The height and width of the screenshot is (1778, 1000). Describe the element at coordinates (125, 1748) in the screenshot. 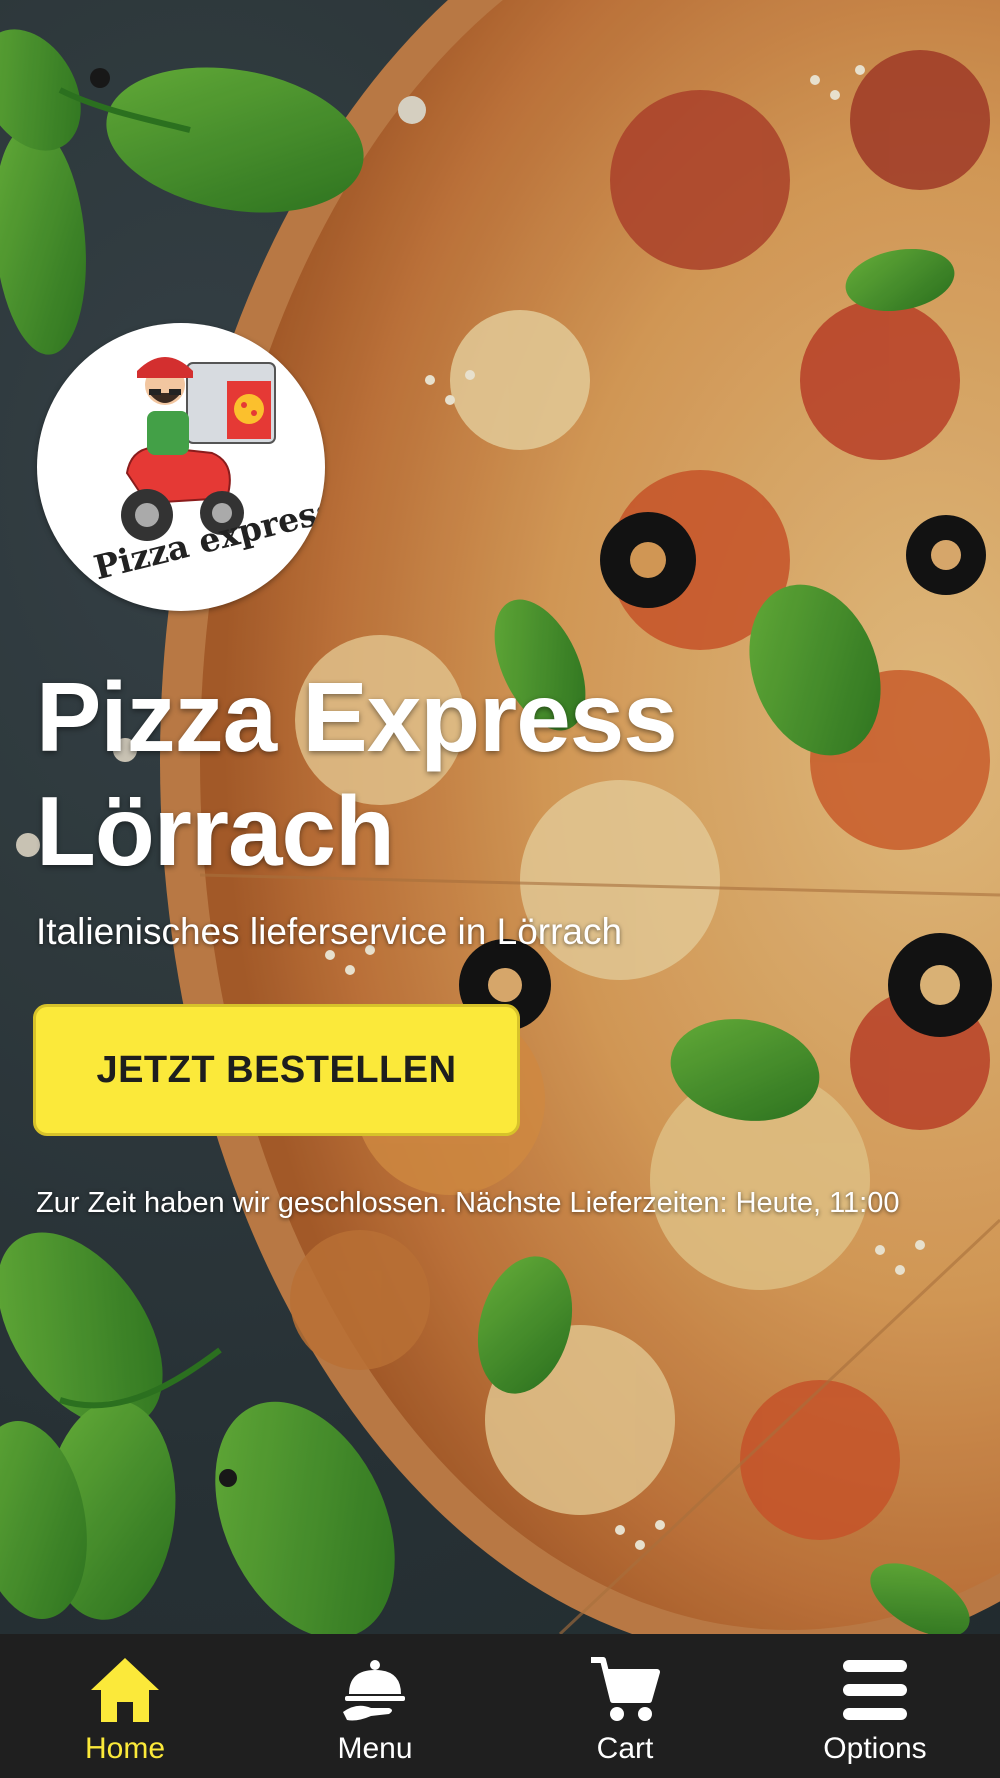

I see `nav-label-home: Home` at that location.